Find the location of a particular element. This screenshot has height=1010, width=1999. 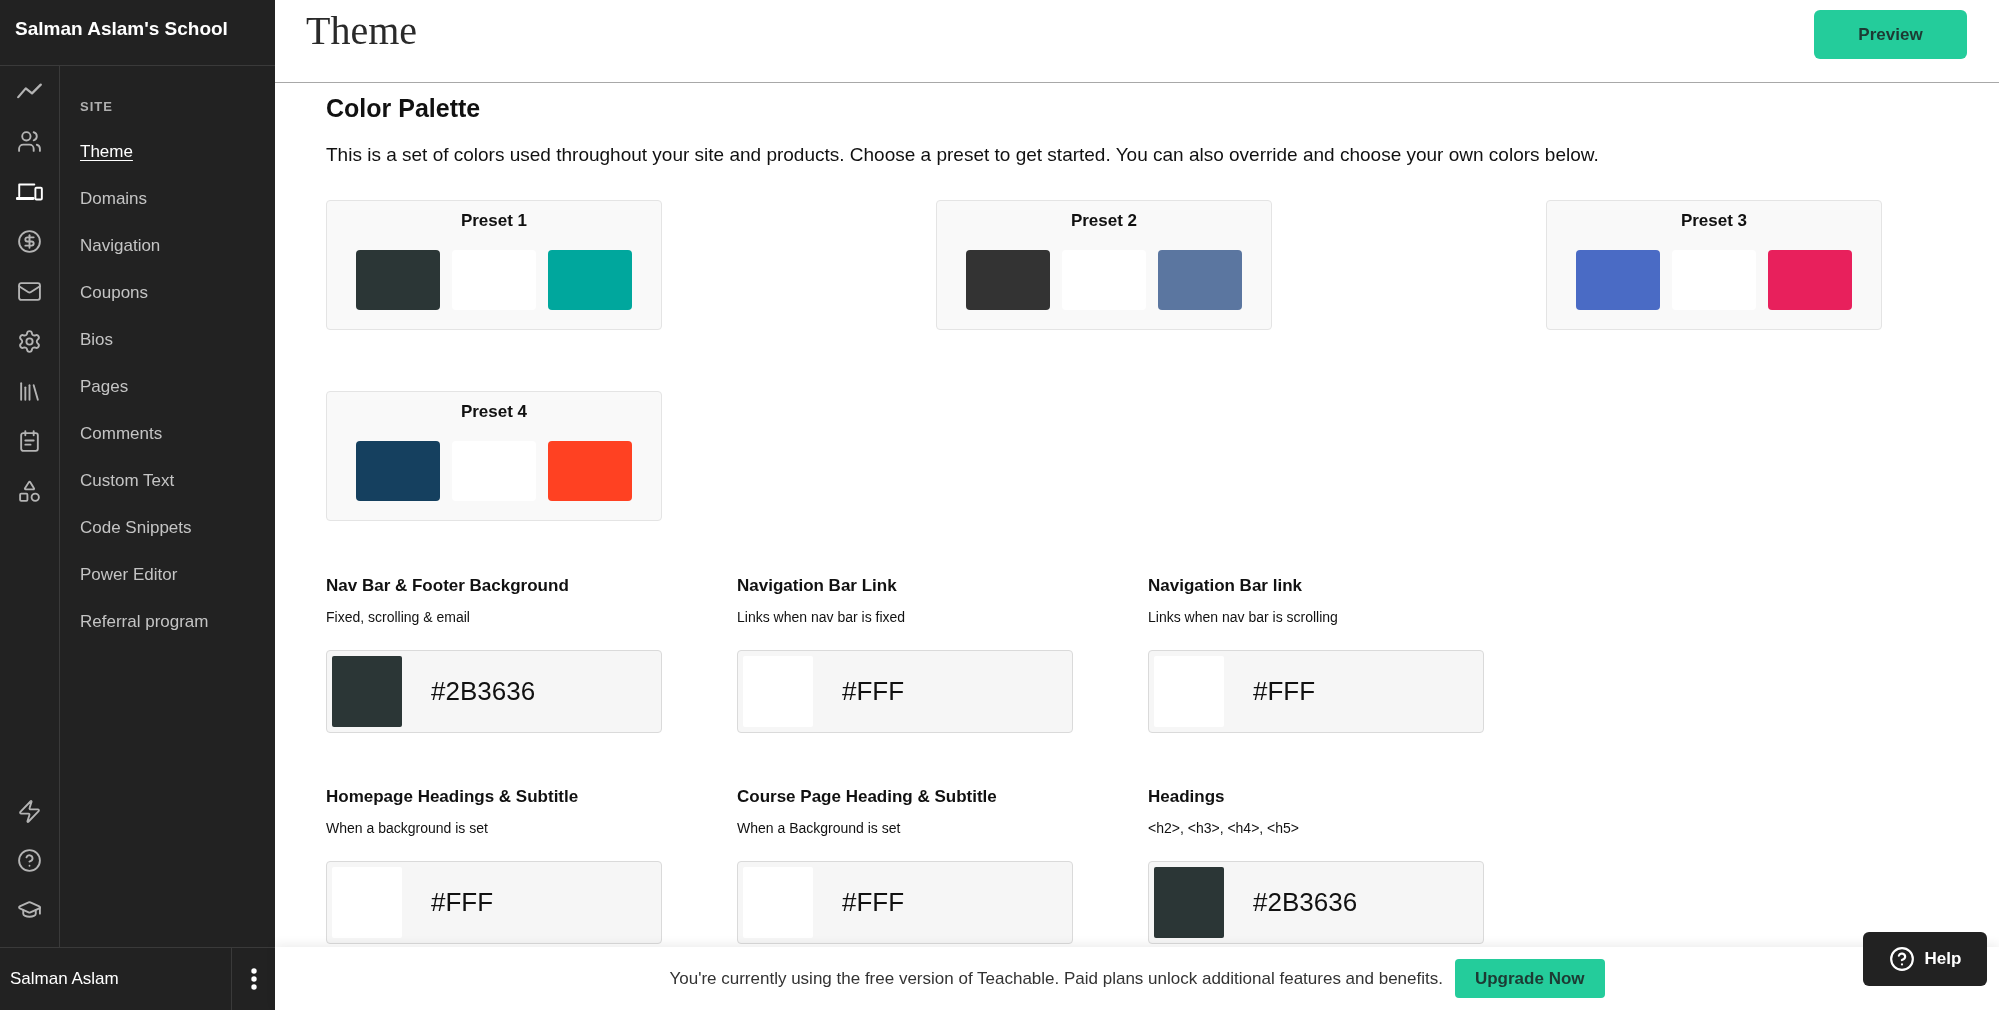

section-title: SITE is located at coordinates (96, 107).